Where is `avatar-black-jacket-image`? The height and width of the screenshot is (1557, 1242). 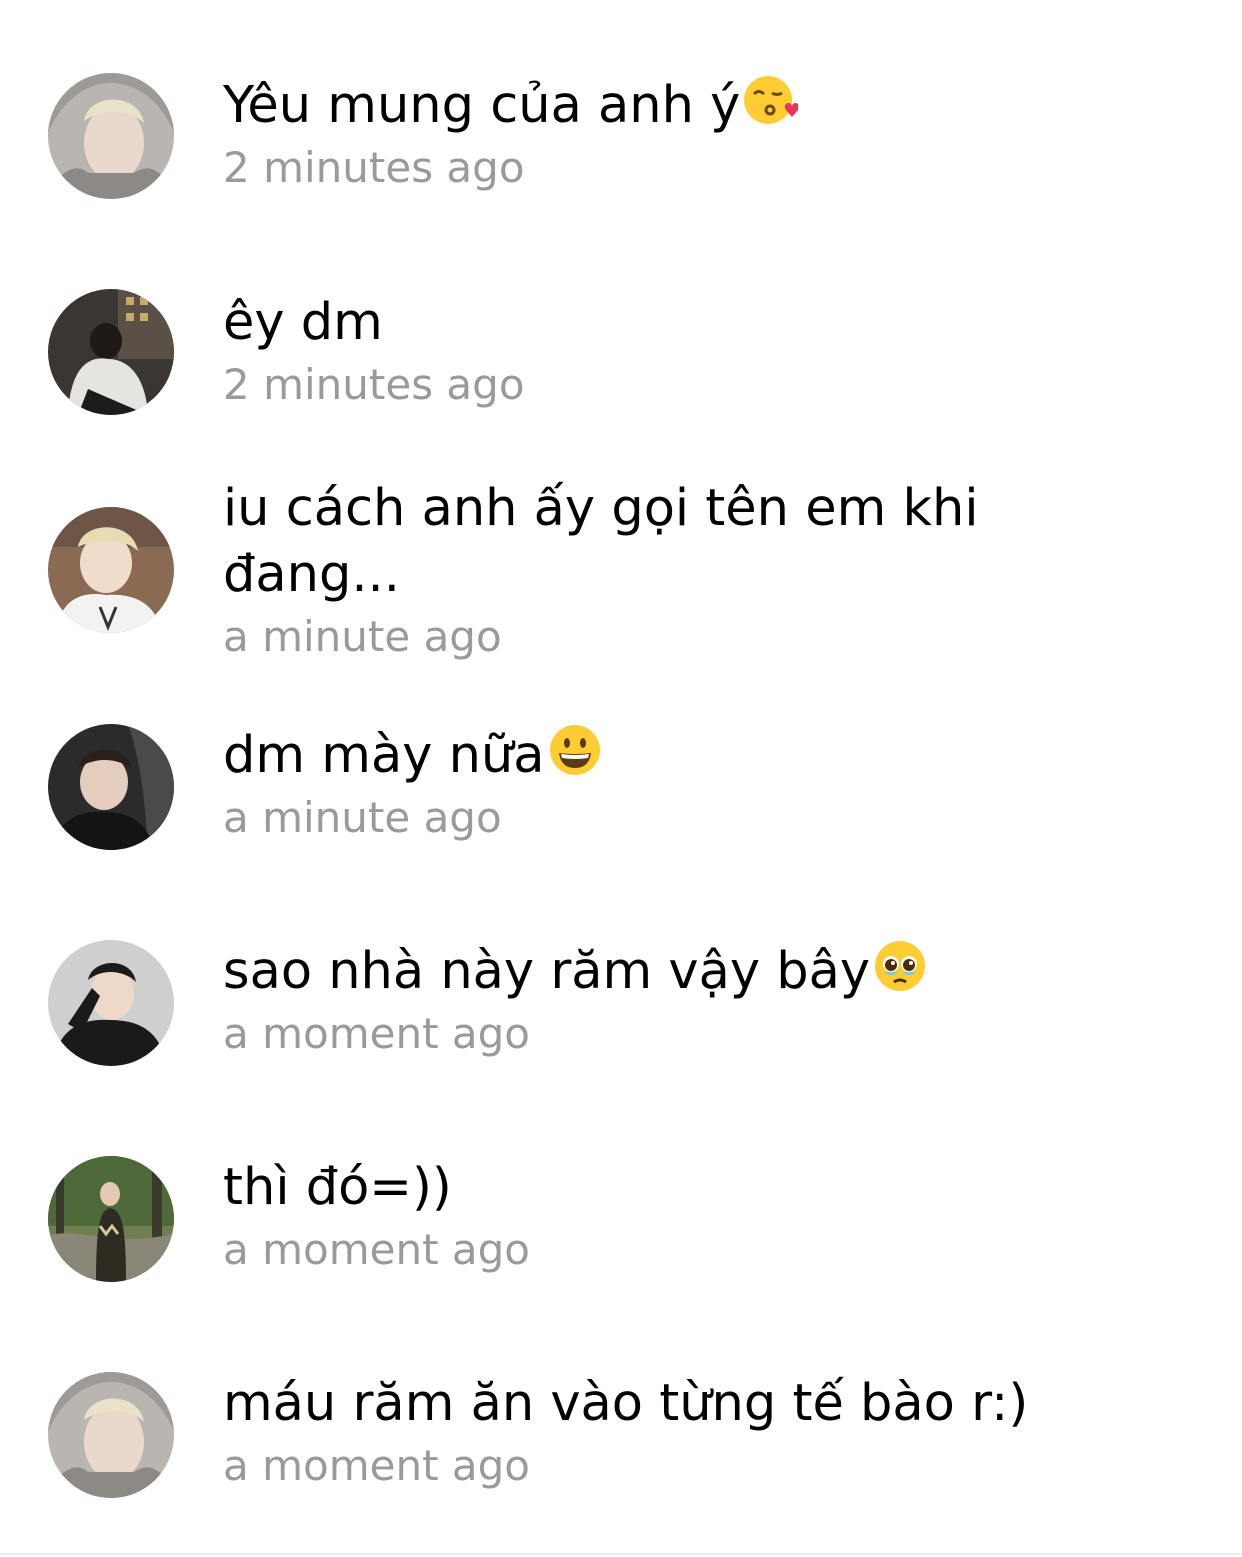 avatar-black-jacket-image is located at coordinates (111, 1003).